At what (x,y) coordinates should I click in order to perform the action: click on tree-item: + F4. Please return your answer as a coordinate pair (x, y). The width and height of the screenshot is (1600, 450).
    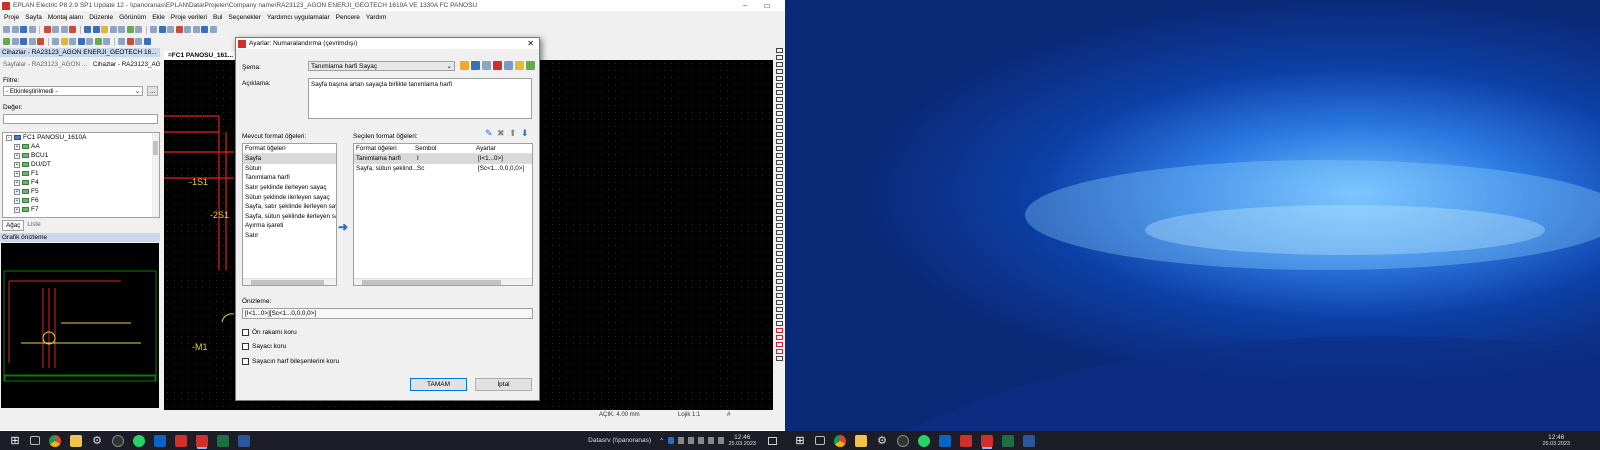
    Looking at the image, I should click on (81, 182).